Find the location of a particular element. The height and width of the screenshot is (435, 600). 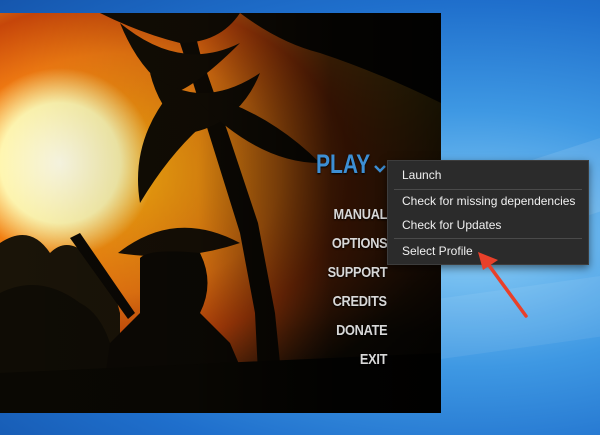

chevron-down-icon is located at coordinates (380, 169).